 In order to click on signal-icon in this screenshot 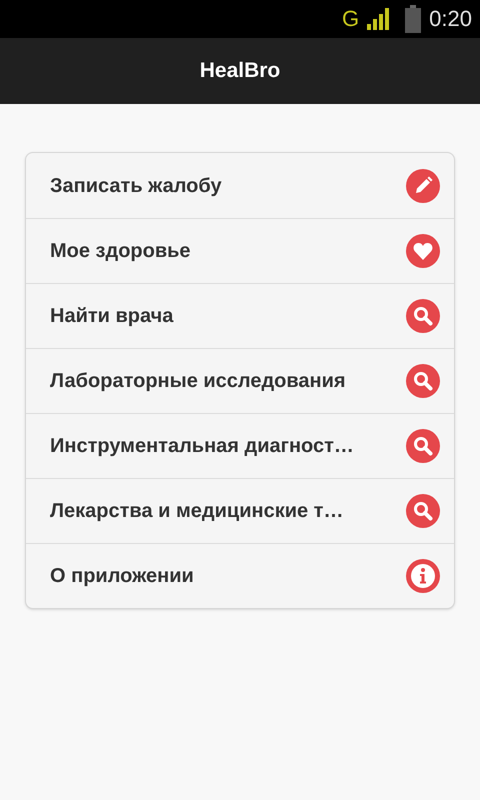, I will do `click(378, 19)`.